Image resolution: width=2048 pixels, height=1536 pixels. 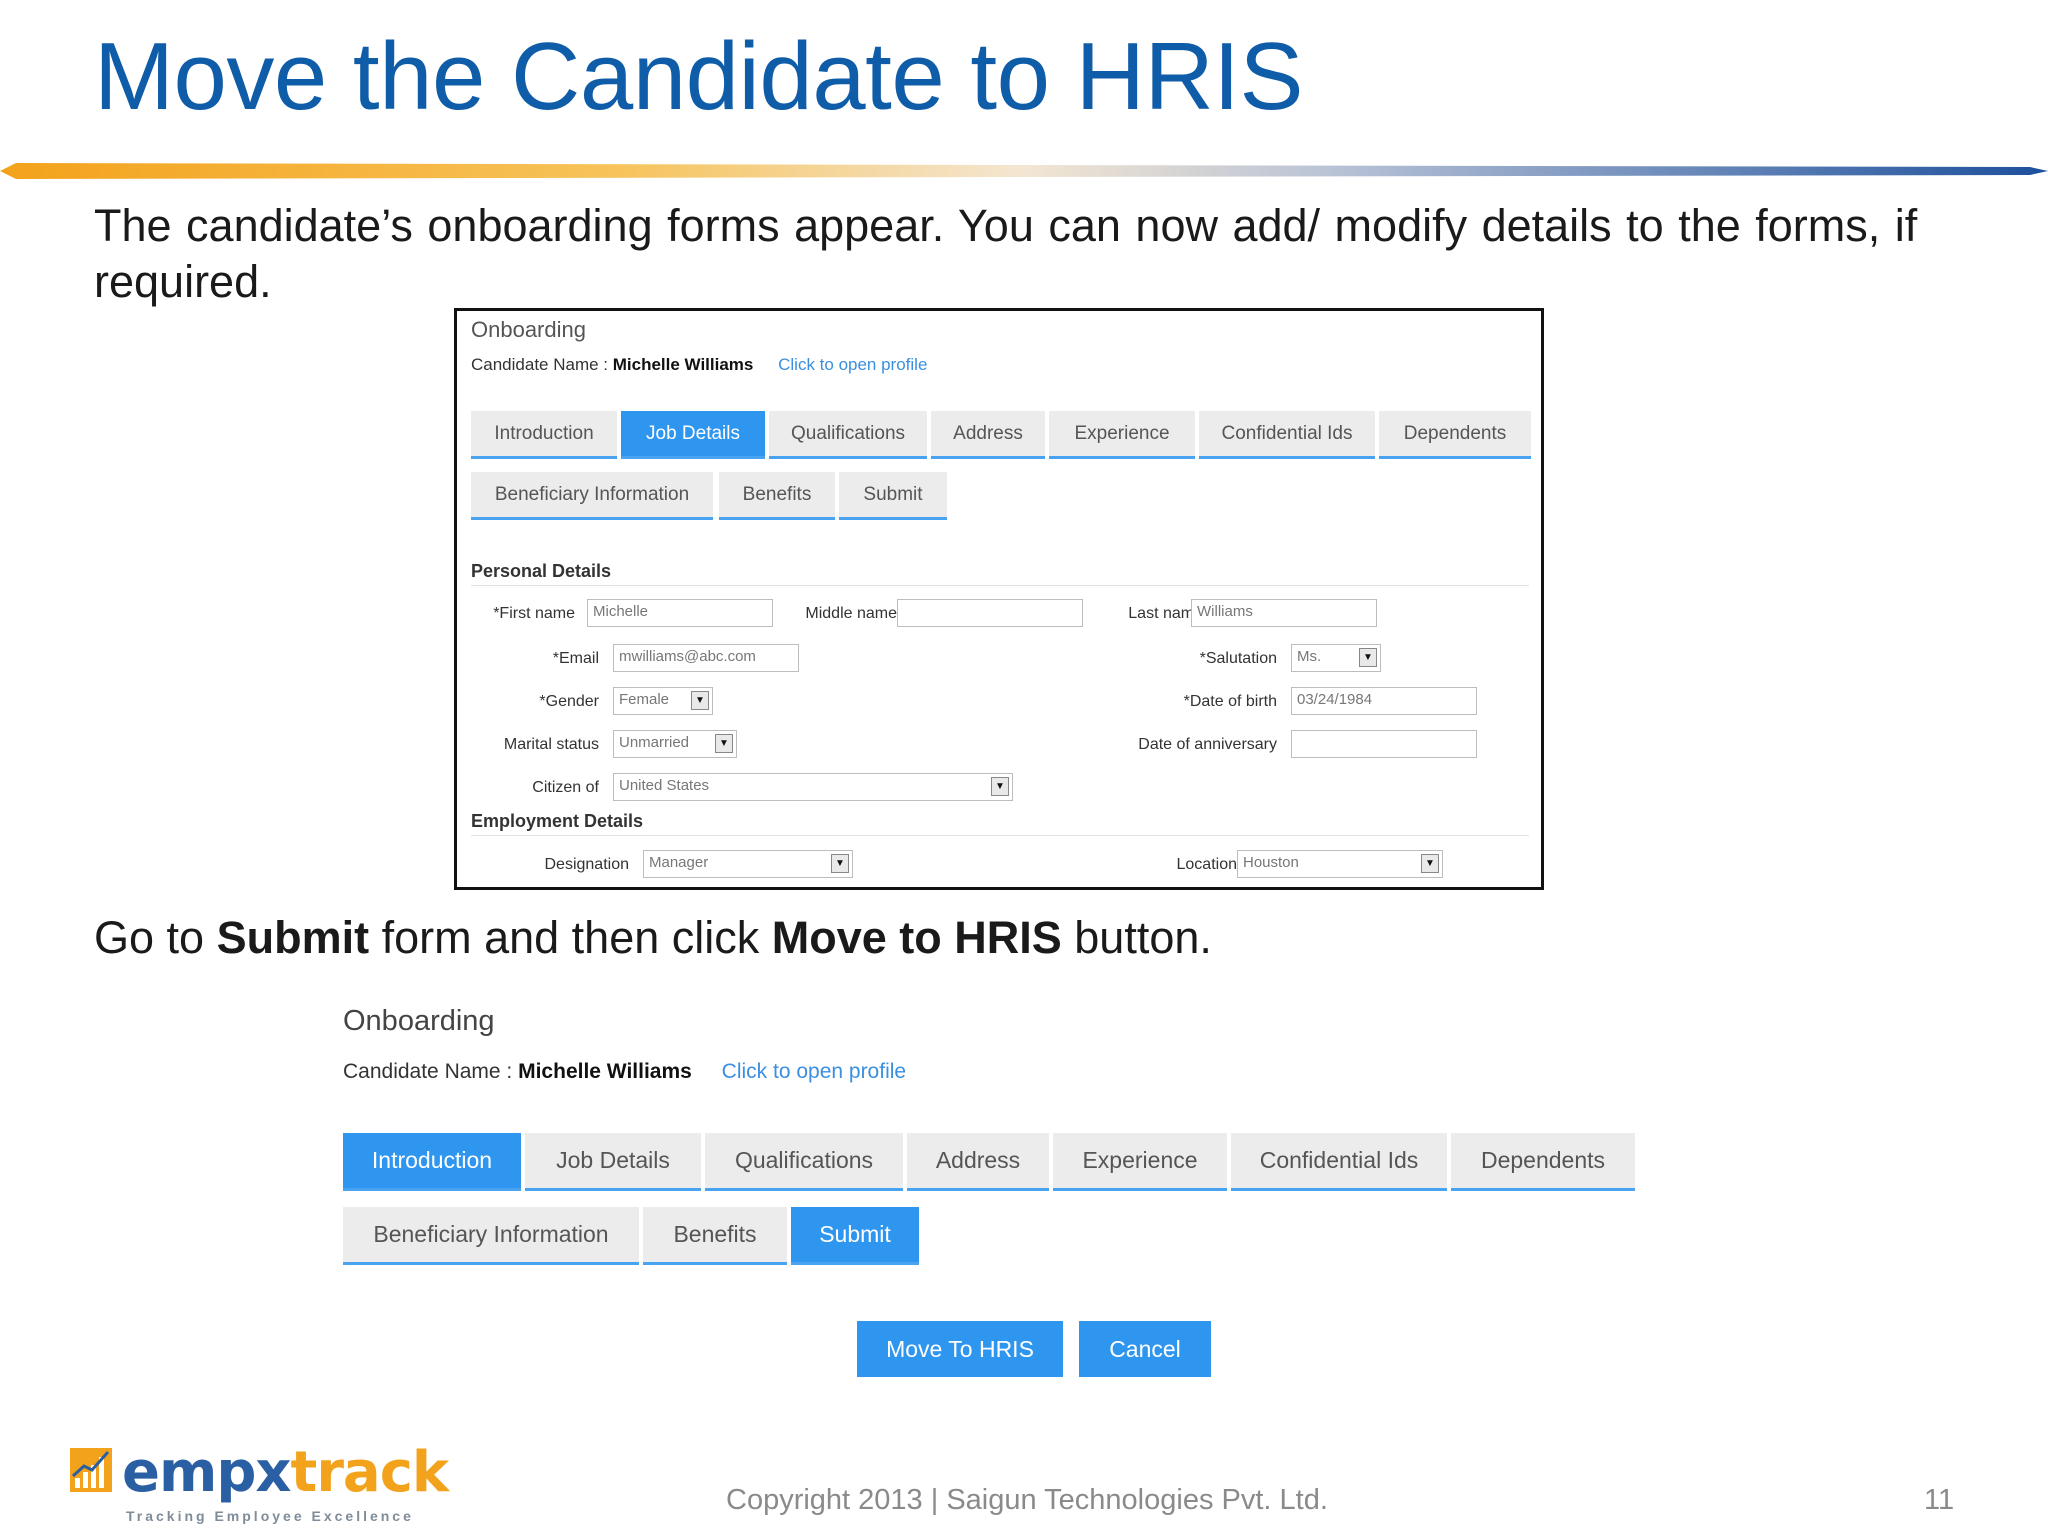 What do you see at coordinates (916, 937) in the screenshot?
I see `instruction-move-word: Move to HRIS` at bounding box center [916, 937].